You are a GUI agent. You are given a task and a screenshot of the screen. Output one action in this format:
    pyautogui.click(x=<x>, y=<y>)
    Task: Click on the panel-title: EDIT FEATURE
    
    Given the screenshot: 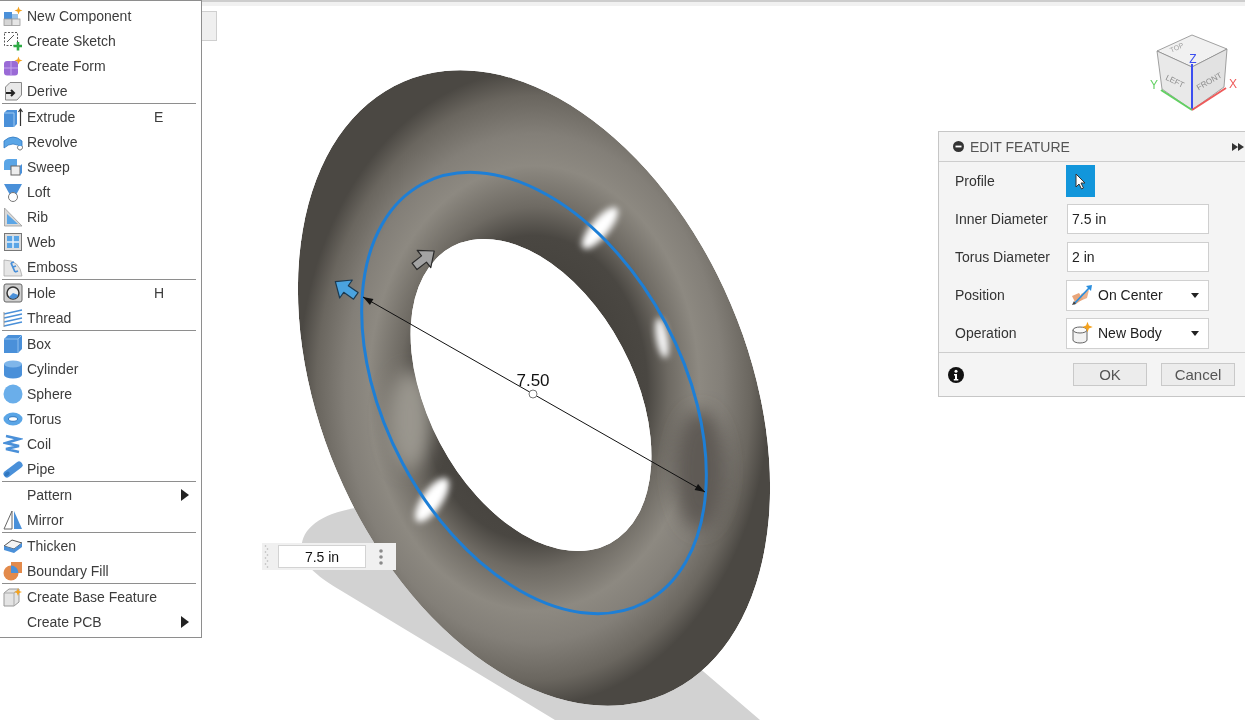 What is the action you would take?
    pyautogui.click(x=1020, y=146)
    